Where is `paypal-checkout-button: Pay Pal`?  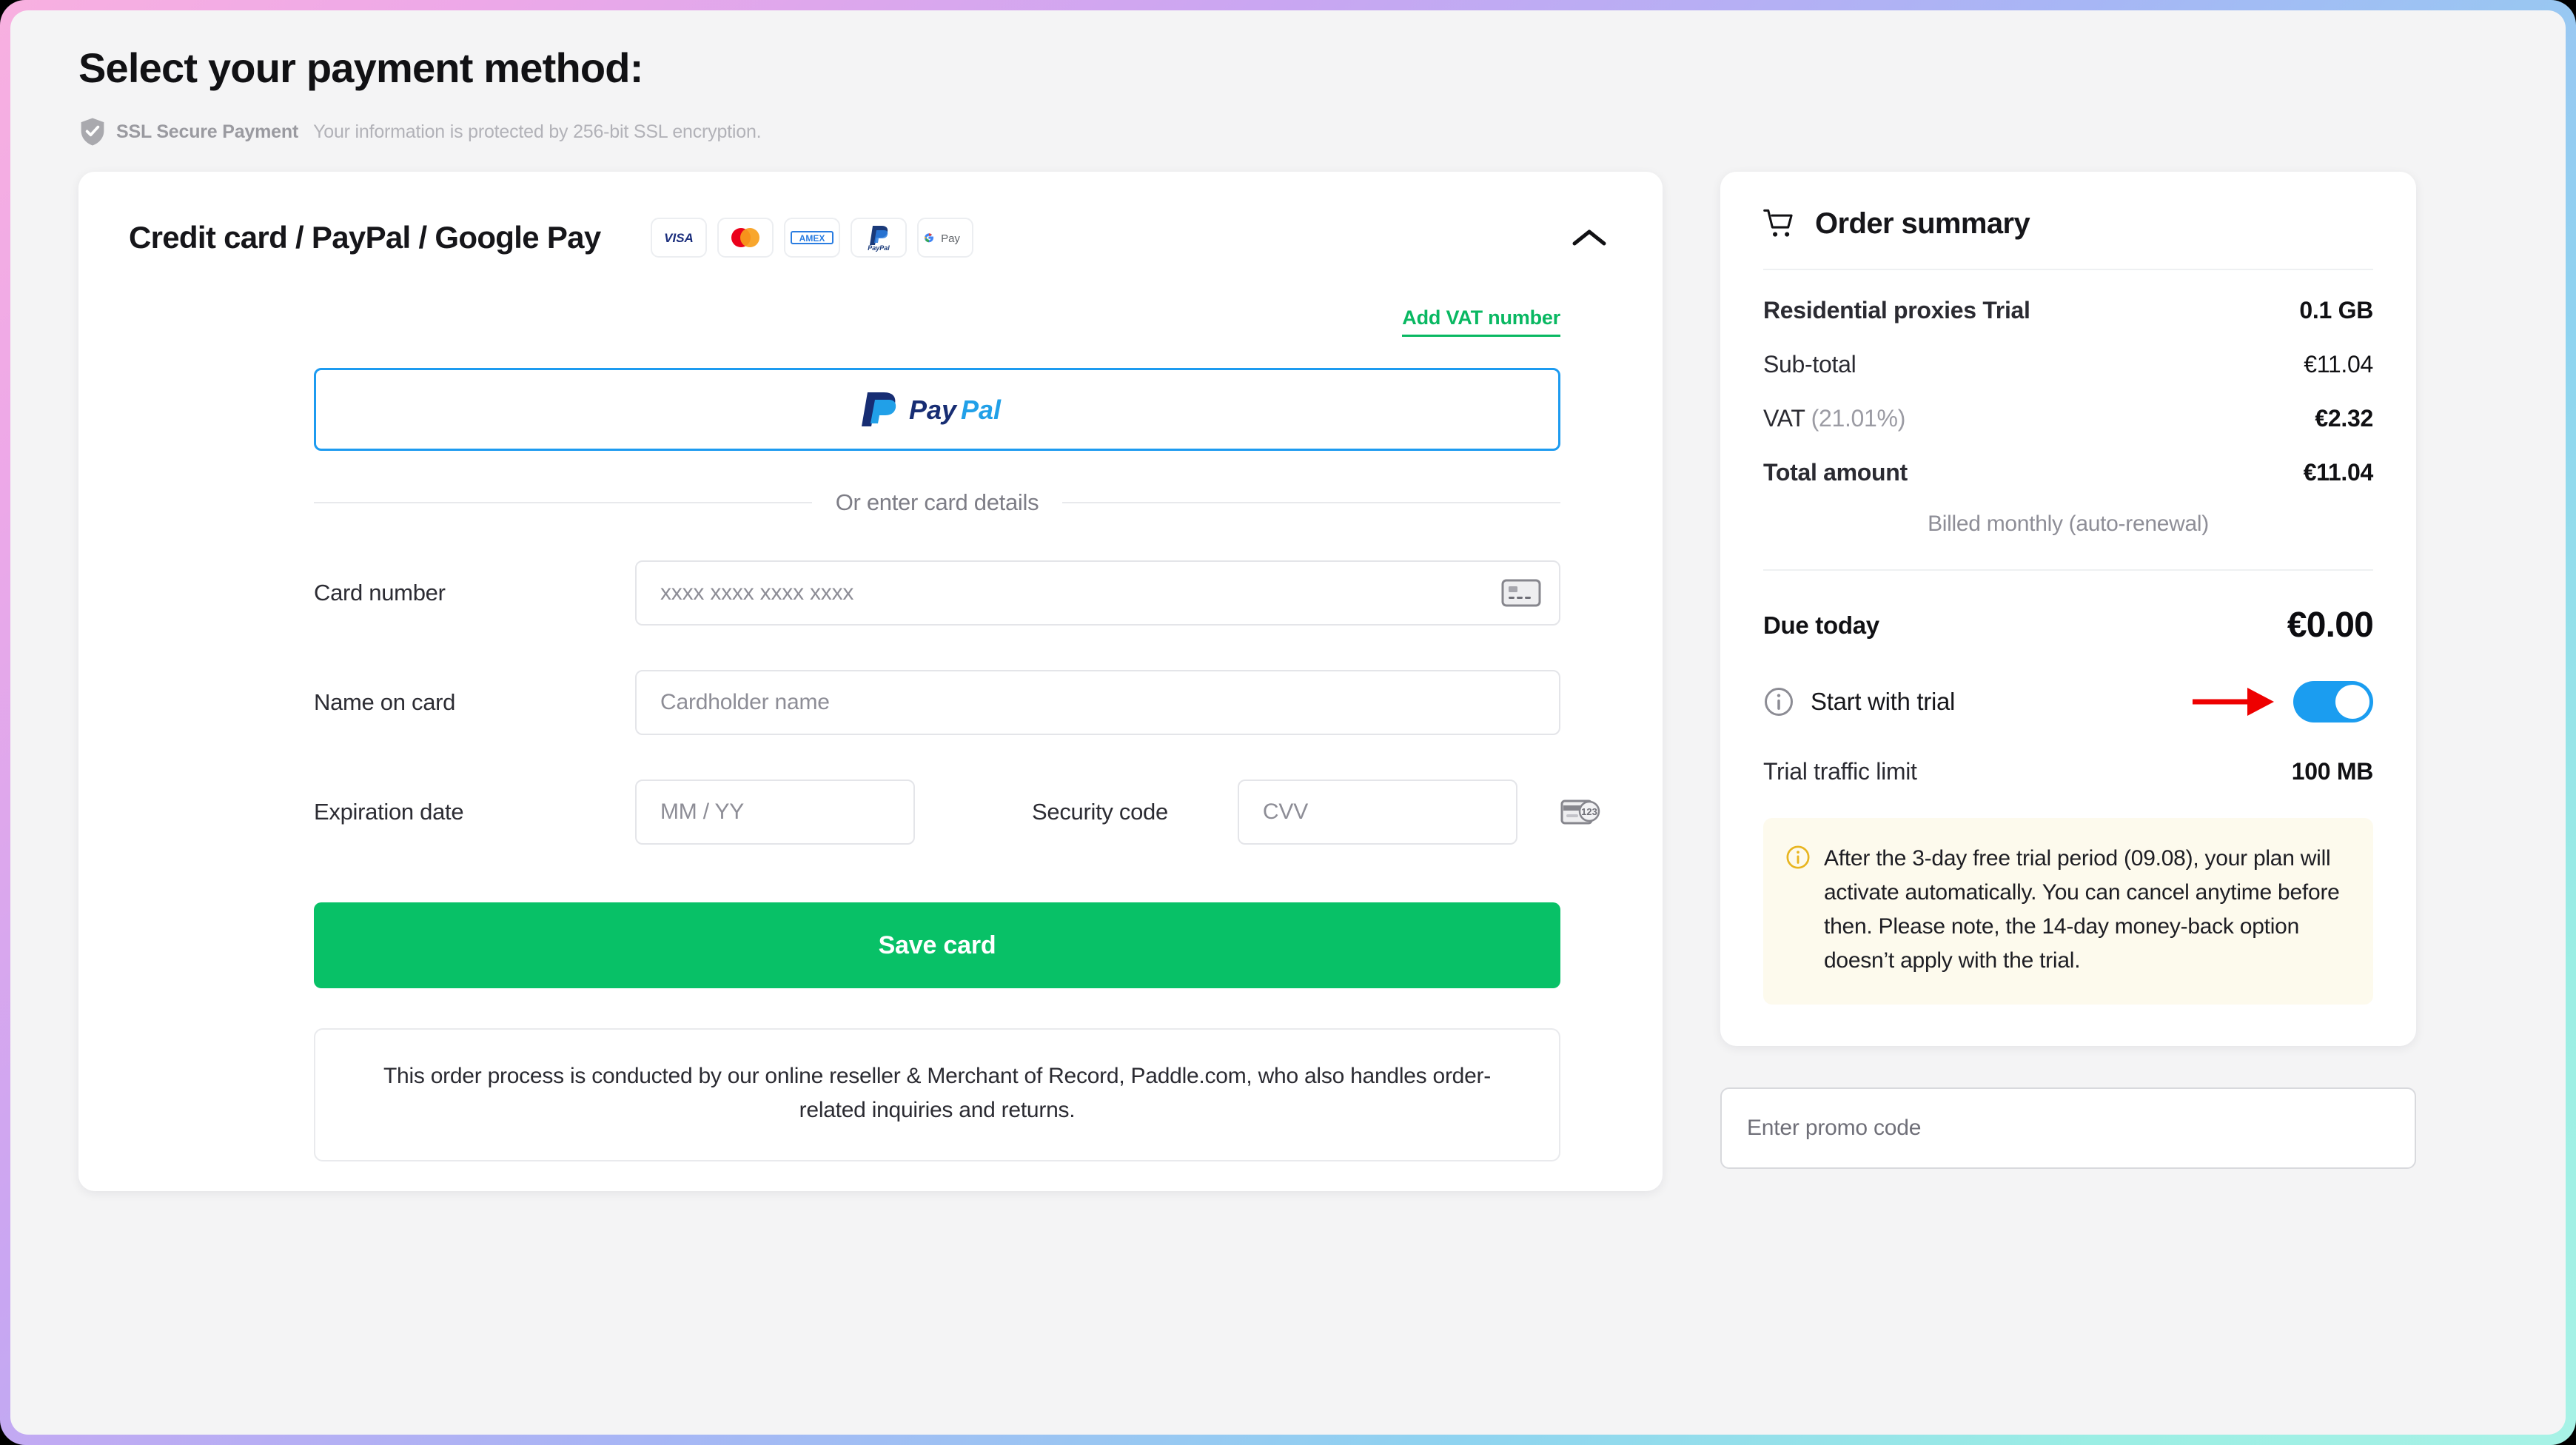
paypal-checkout-button: Pay Pal is located at coordinates (937, 410).